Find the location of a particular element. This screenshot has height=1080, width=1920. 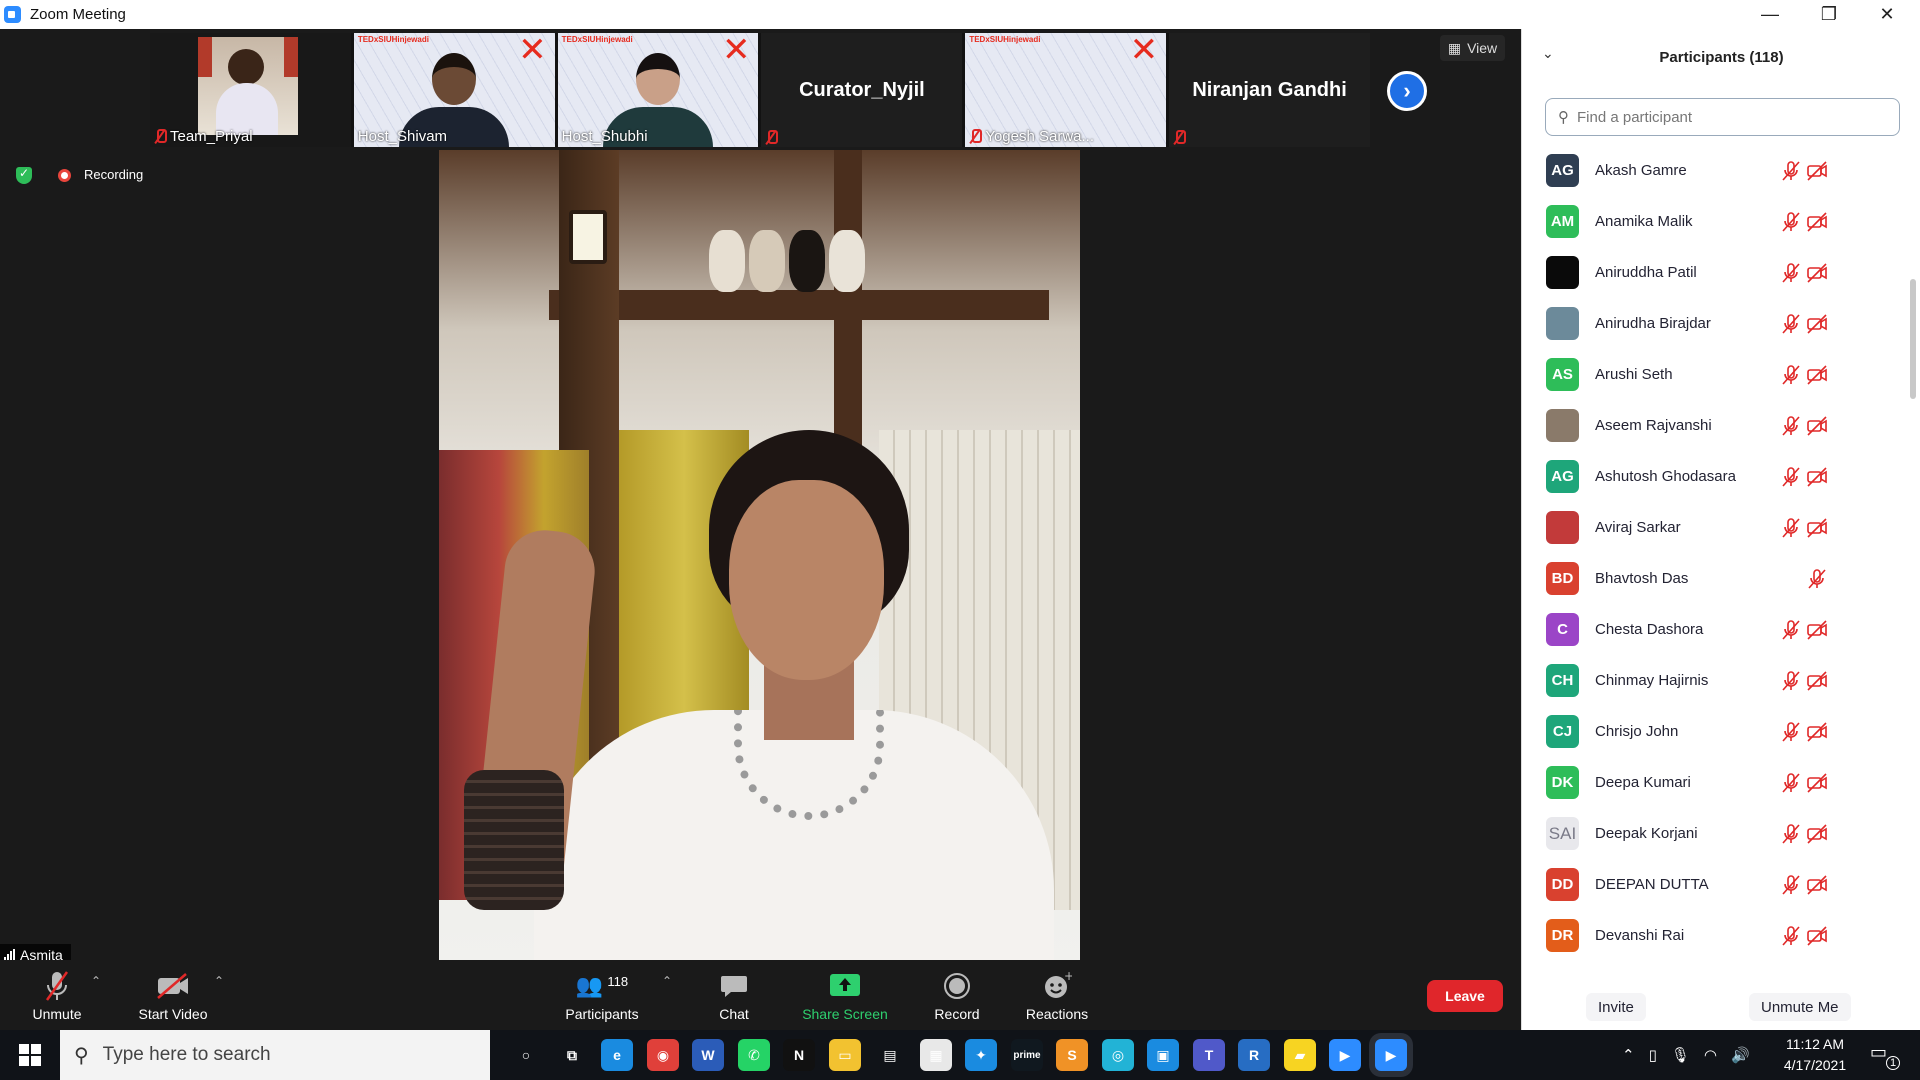

documents-icon: ▤ is located at coordinates (890, 1055).